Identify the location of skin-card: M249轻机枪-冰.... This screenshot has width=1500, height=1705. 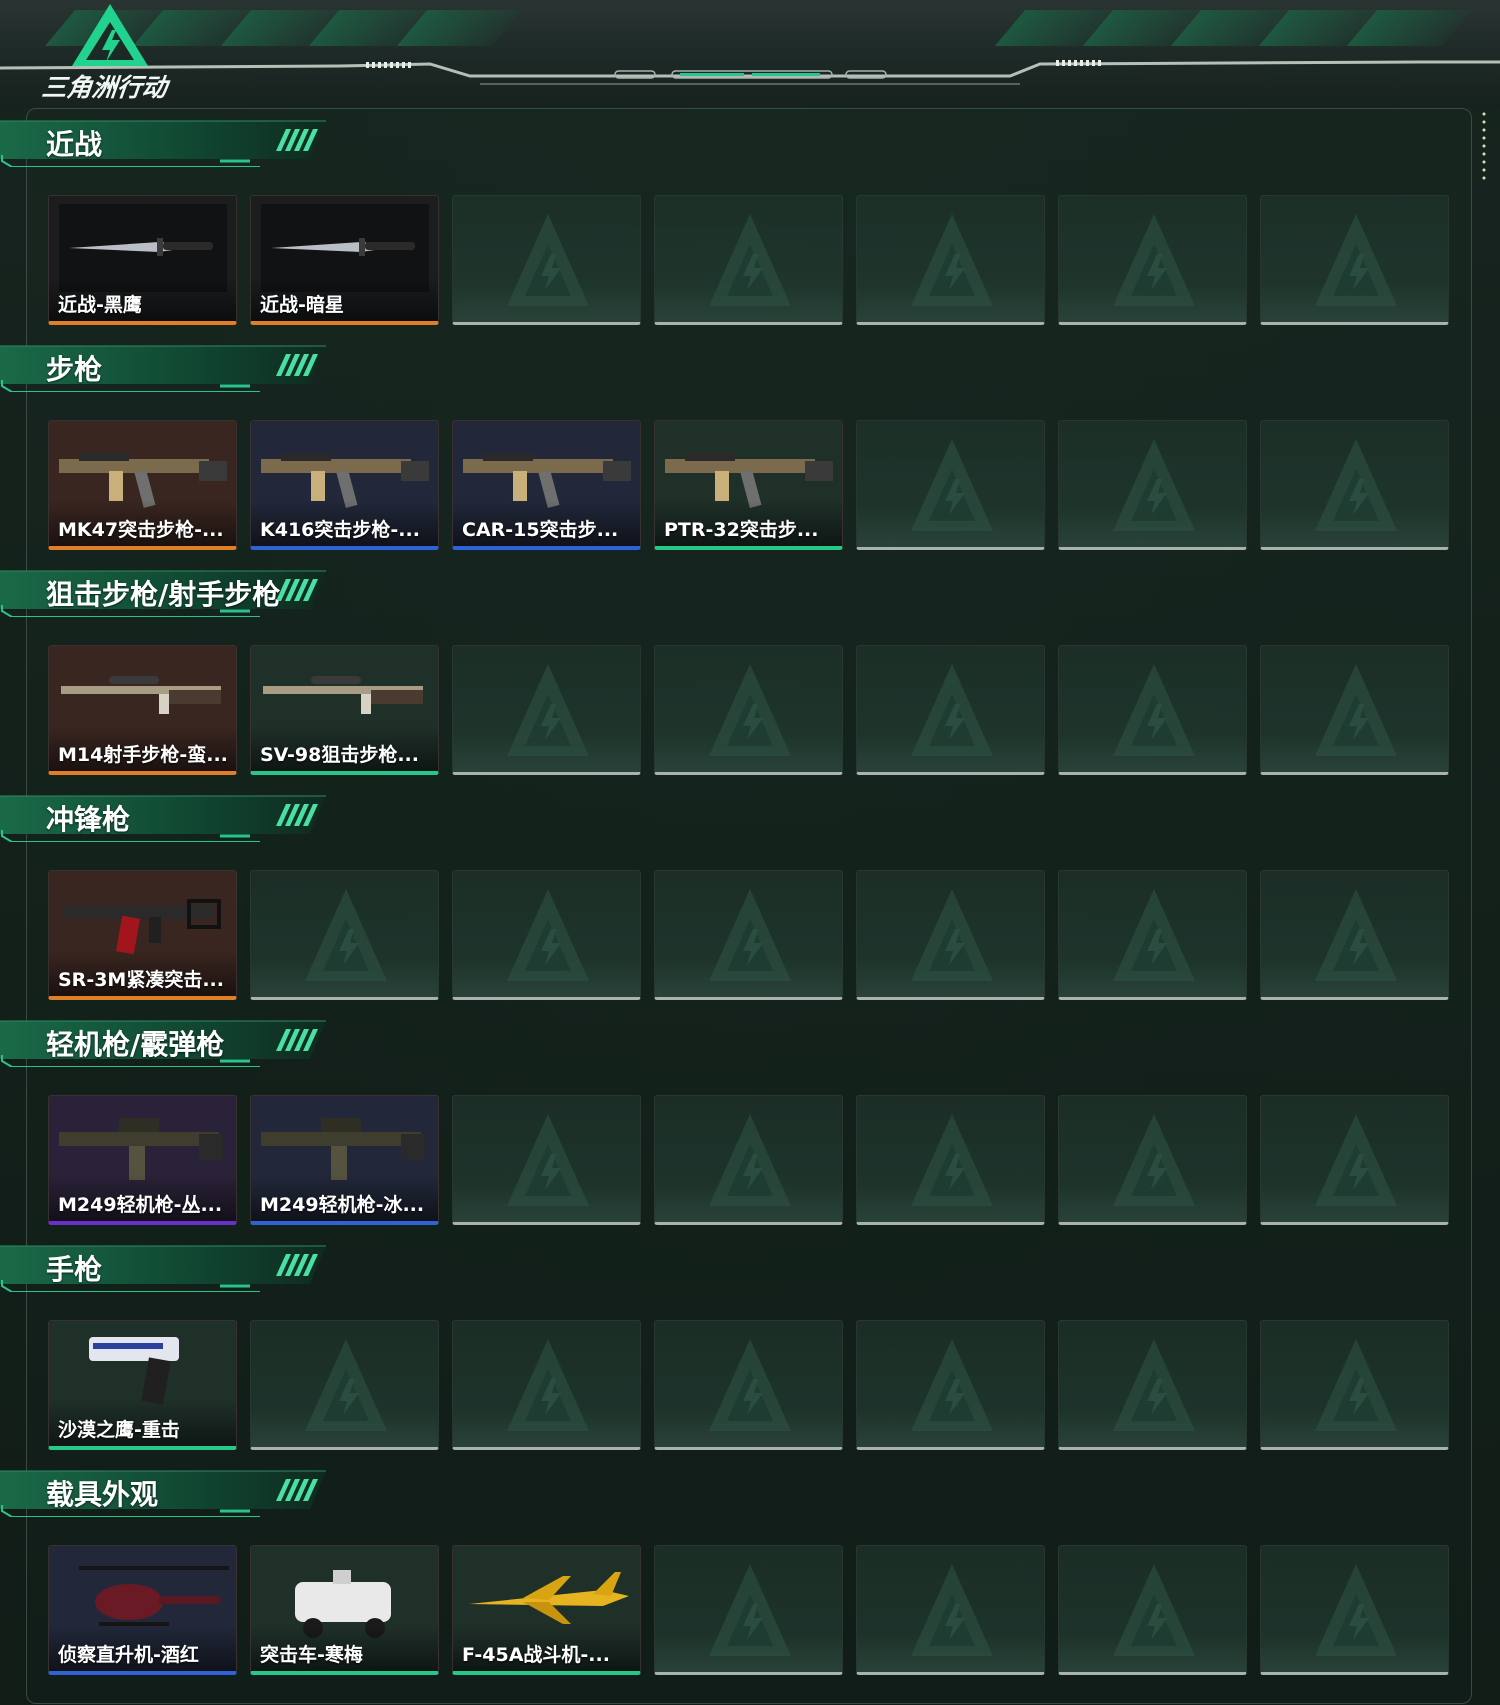
(344, 1160).